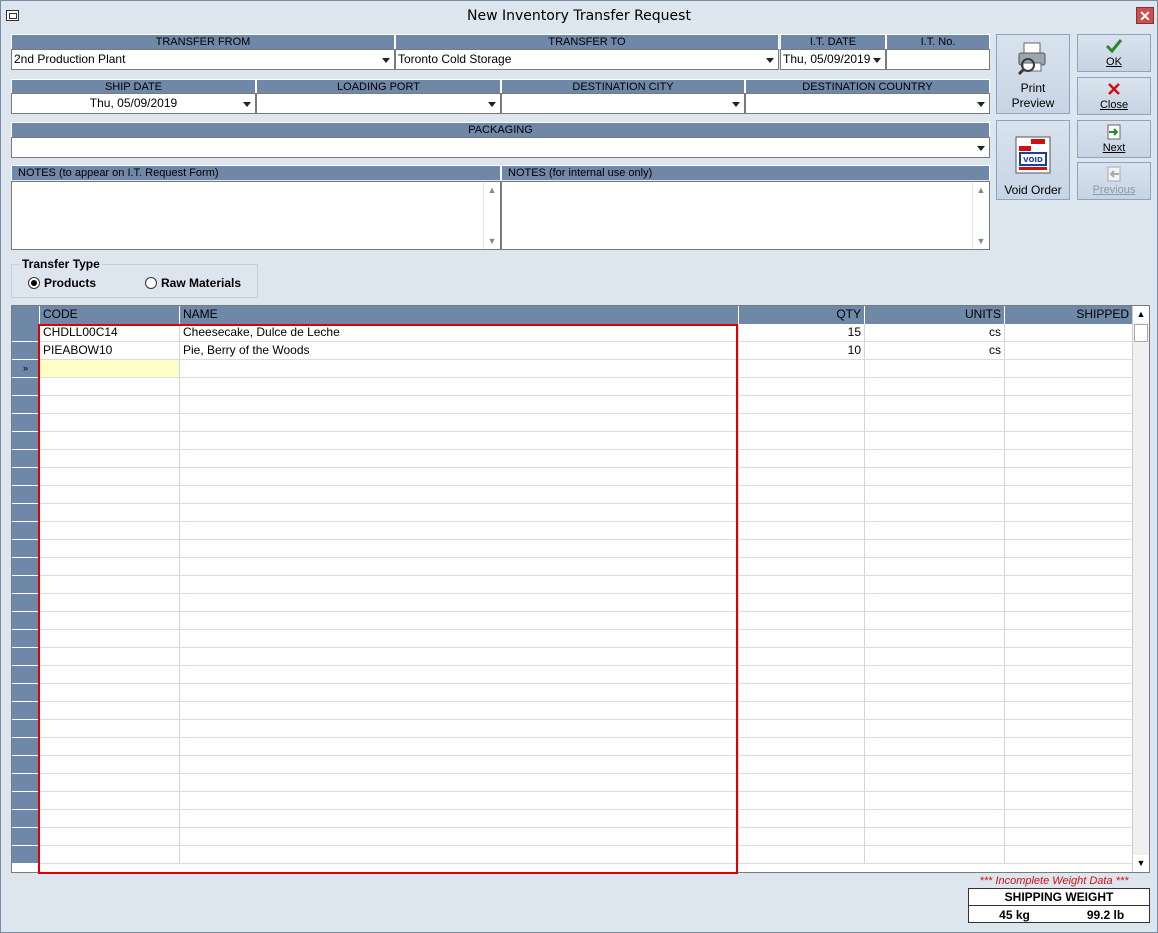 The width and height of the screenshot is (1158, 933). Describe the element at coordinates (935, 315) in the screenshot. I see `col-header-units: UNITS` at that location.